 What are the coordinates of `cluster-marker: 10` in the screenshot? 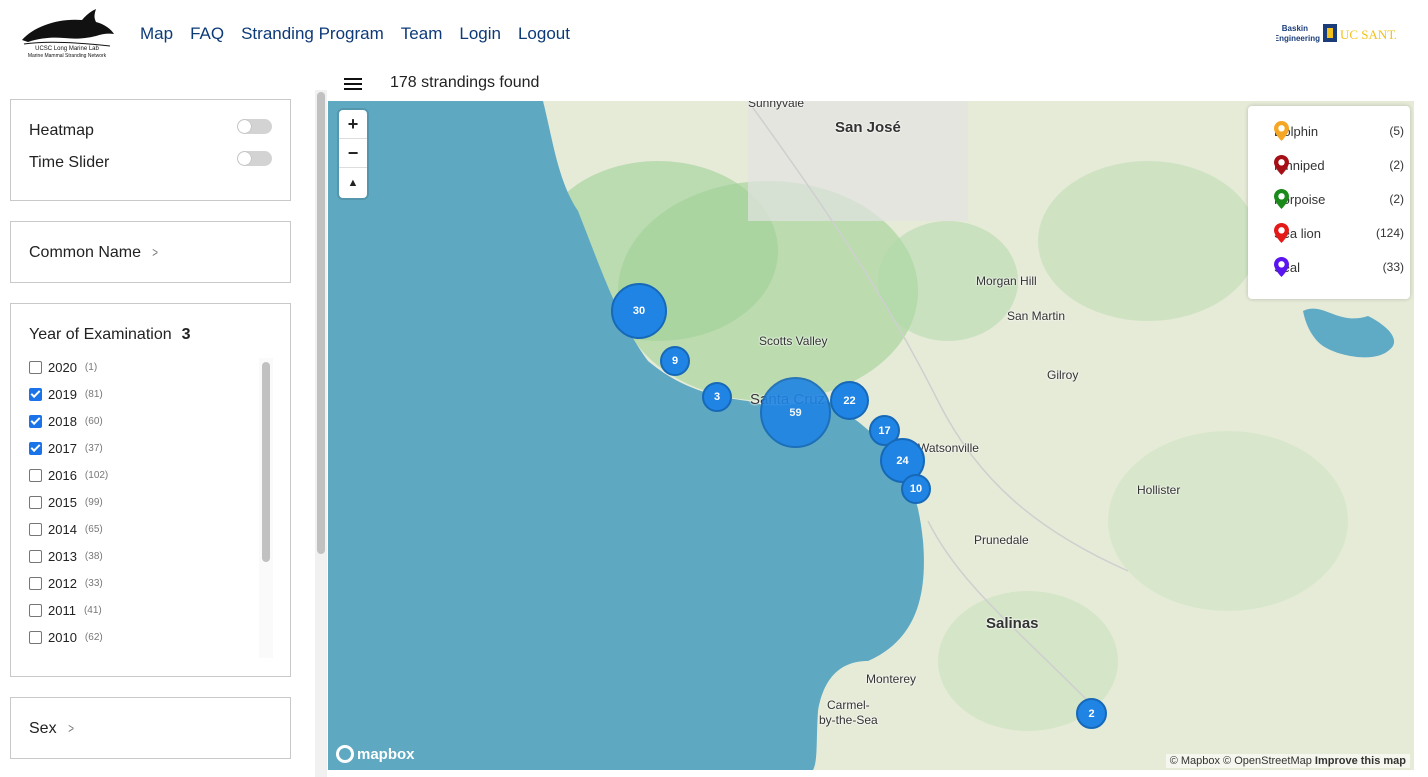 It's located at (916, 489).